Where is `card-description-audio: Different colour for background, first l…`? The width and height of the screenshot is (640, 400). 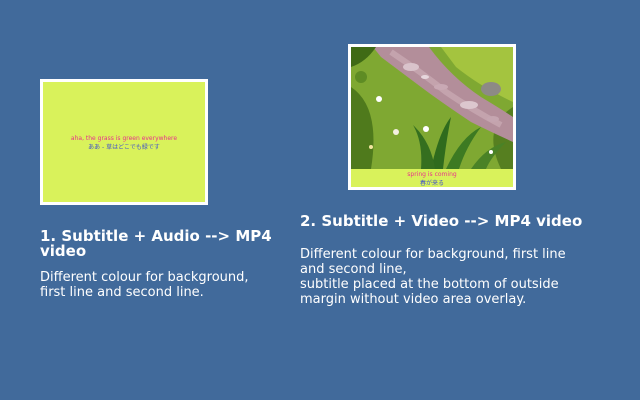
card-description-audio: Different colour for background, first l… is located at coordinates (144, 285).